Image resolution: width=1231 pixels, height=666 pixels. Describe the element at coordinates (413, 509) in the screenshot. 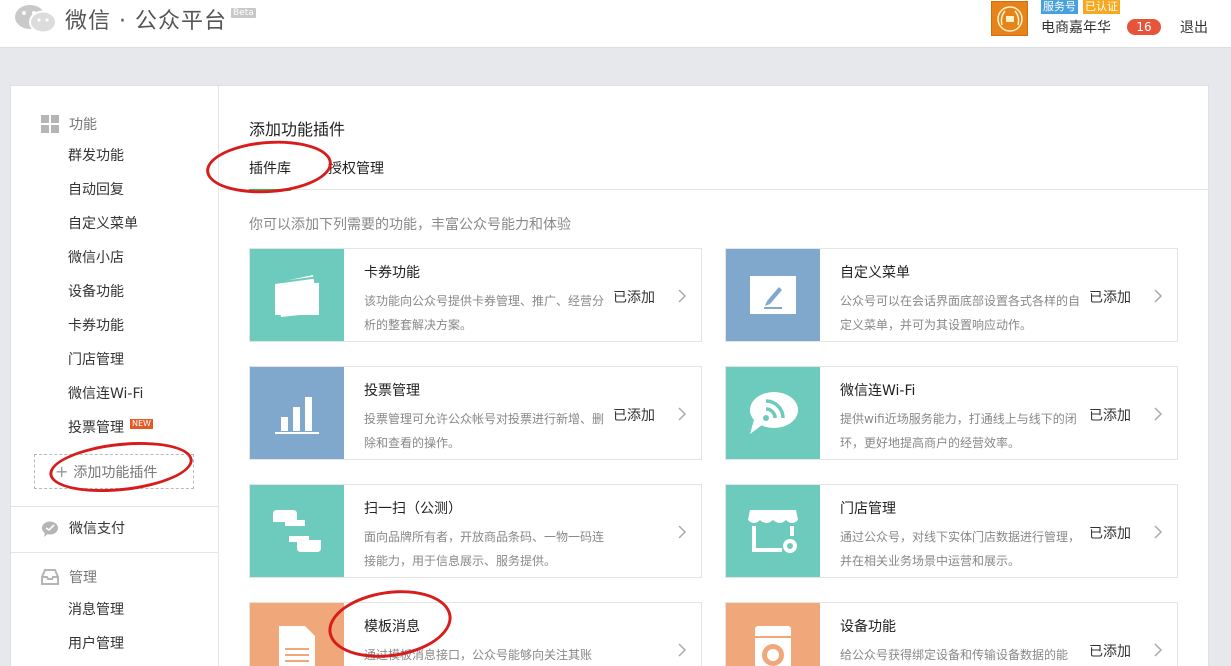

I see `card-title: 扫一扫（公测）` at that location.